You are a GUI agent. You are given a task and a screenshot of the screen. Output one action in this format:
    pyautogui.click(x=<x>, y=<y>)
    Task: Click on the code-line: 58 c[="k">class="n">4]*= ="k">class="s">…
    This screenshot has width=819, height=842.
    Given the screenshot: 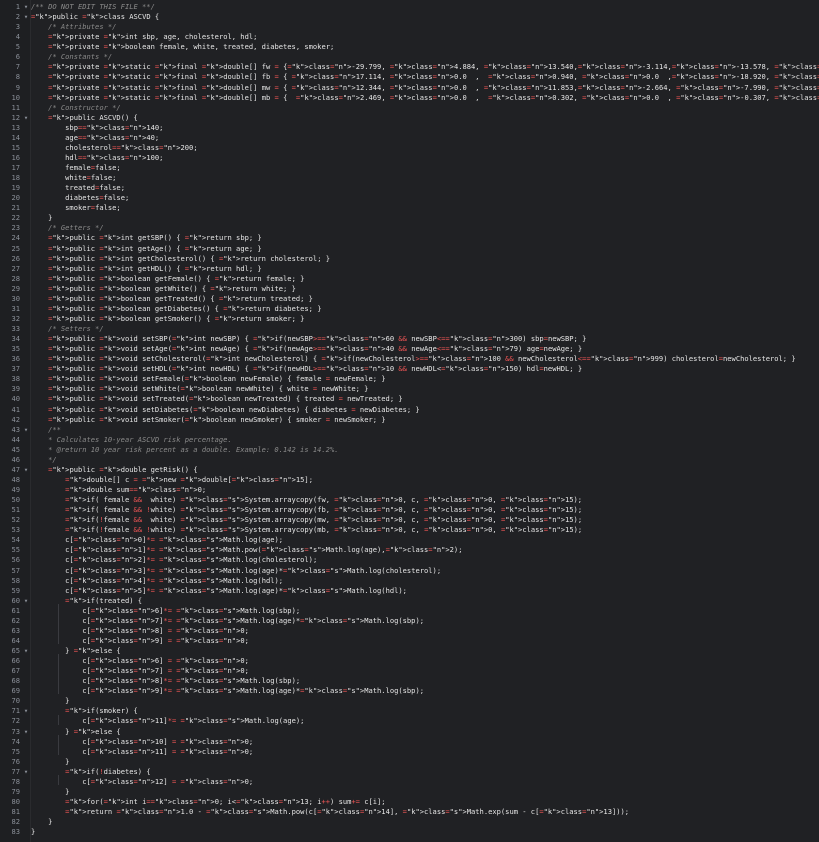 What is the action you would take?
    pyautogui.click(x=409, y=581)
    